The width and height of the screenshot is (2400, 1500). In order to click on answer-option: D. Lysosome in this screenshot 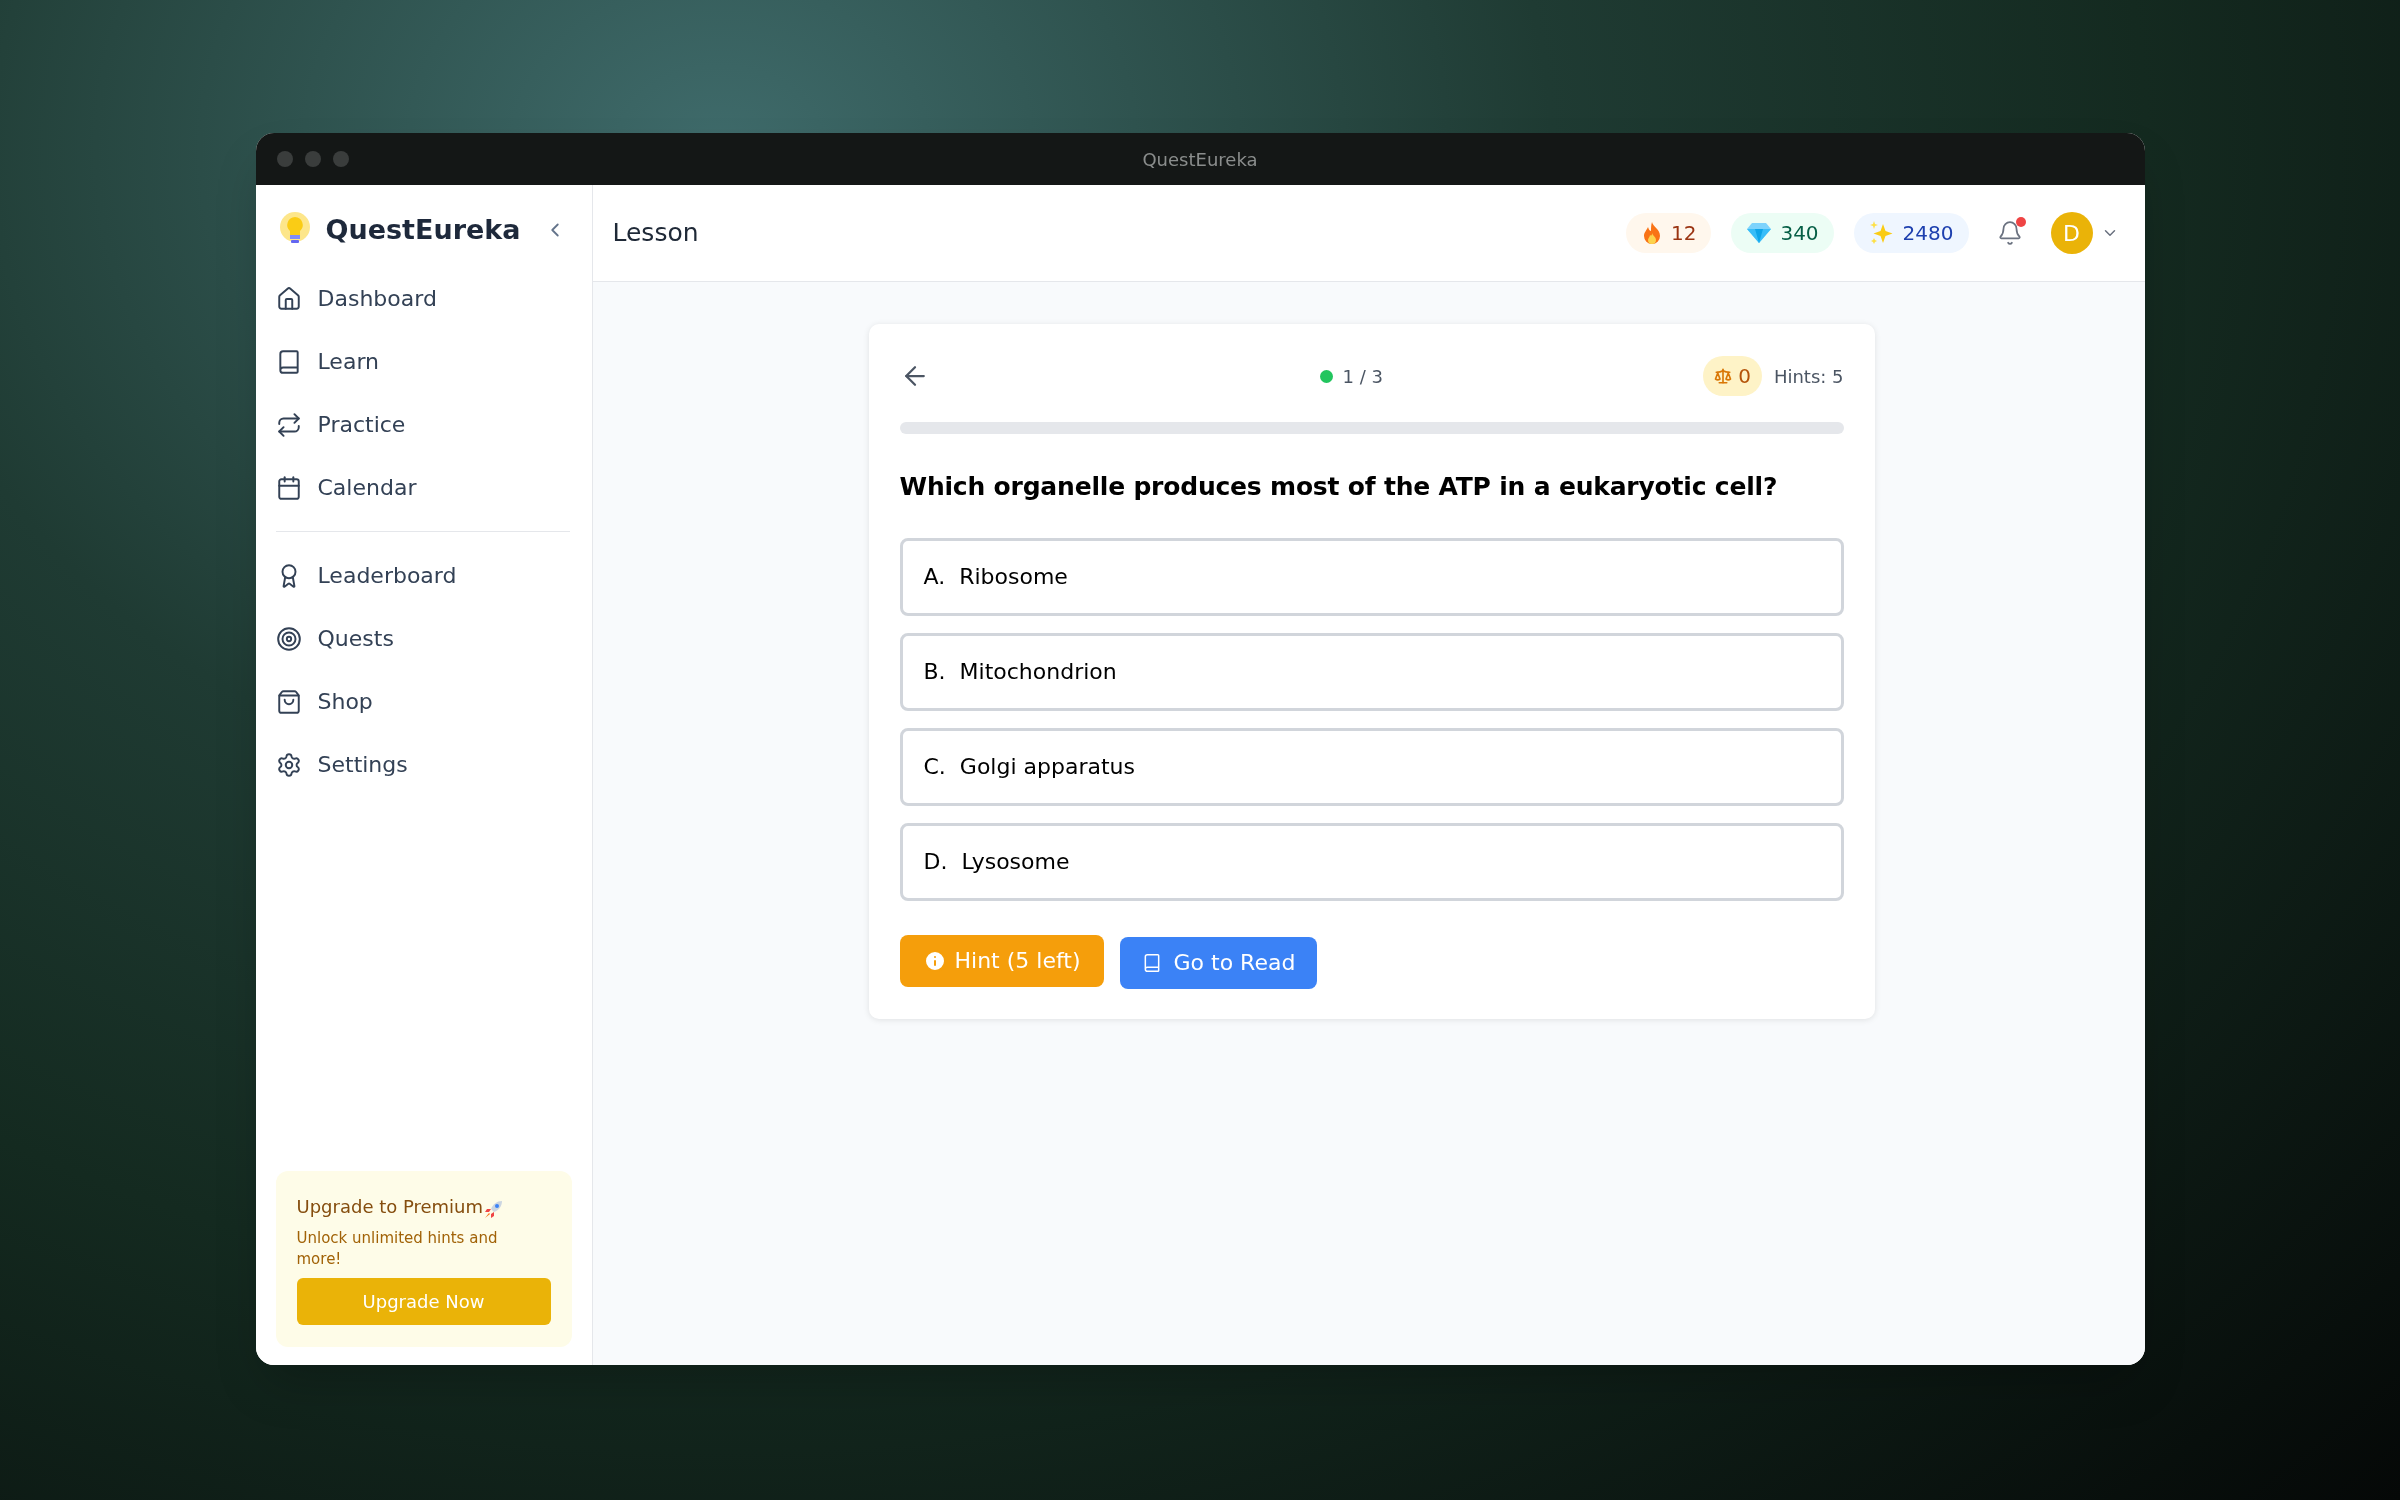, I will do `click(1371, 861)`.